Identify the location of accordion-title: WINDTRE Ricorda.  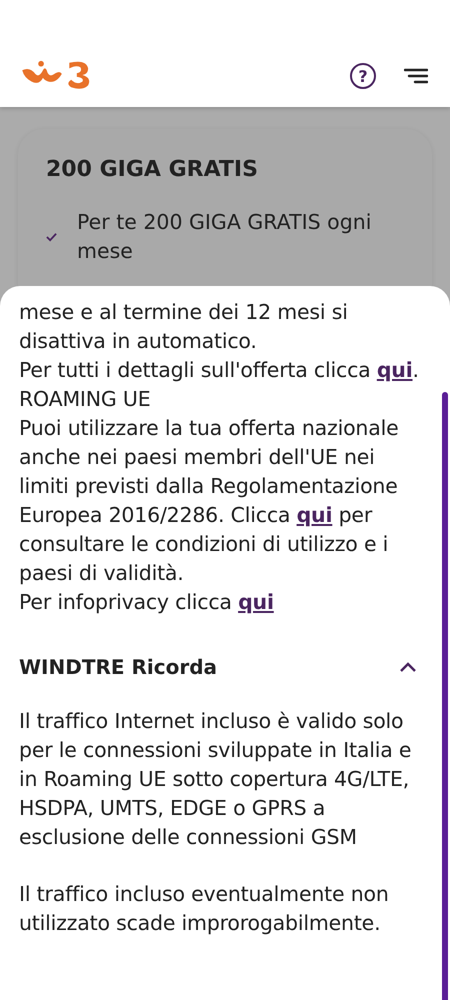
(118, 667).